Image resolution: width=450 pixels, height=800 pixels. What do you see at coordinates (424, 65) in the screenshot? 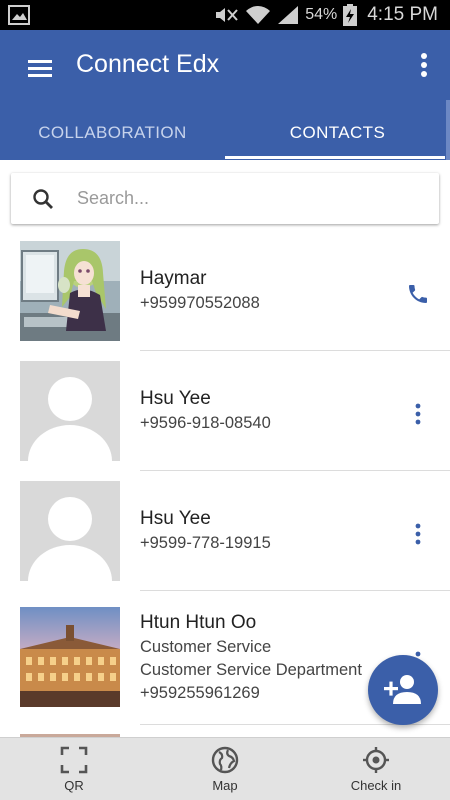
I see `overflow-menu-icon` at bounding box center [424, 65].